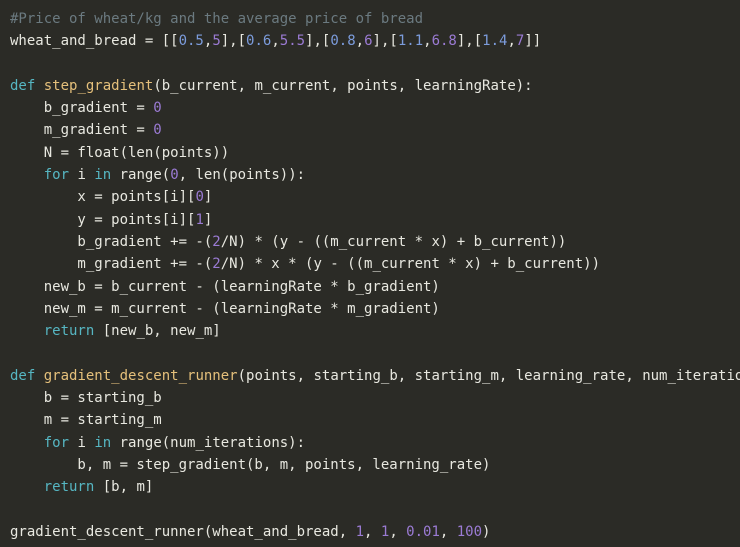 The width and height of the screenshot is (740, 547). Describe the element at coordinates (103, 197) in the screenshot. I see `code-token-txt: x = points[i][` at that location.